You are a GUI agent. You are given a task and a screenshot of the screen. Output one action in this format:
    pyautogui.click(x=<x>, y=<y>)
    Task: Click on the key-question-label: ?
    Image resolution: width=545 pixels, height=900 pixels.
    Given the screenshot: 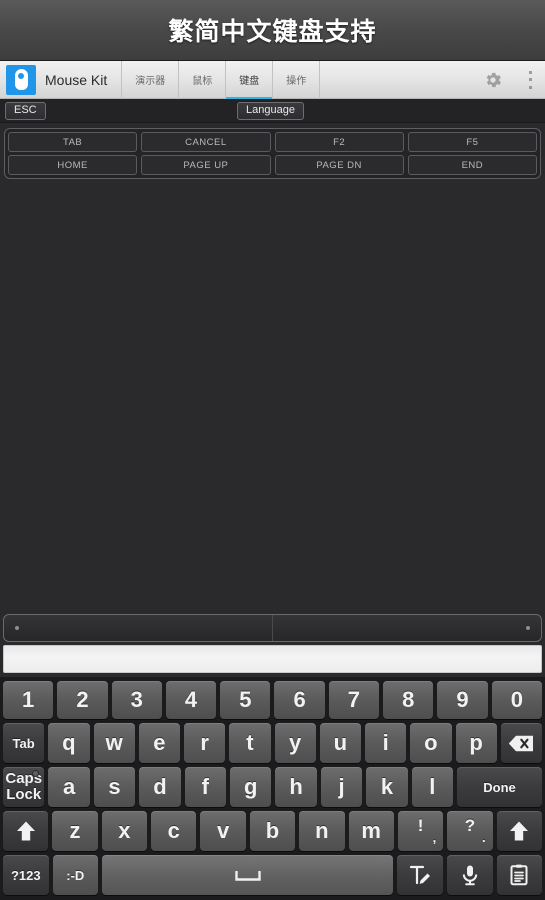 What is the action you would take?
    pyautogui.click(x=470, y=826)
    